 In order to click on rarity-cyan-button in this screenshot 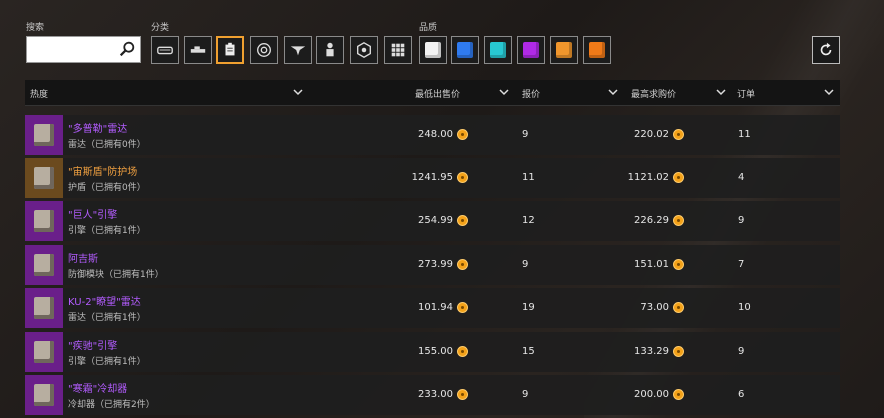, I will do `click(498, 50)`.